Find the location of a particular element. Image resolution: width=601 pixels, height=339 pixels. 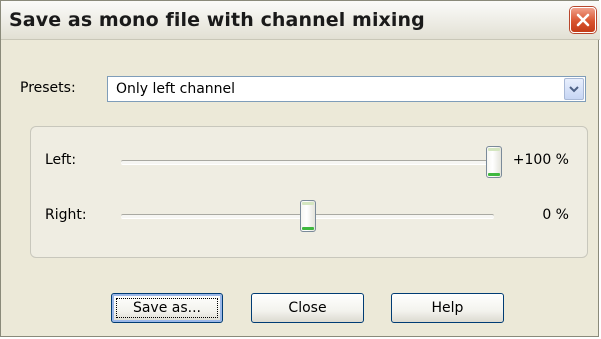

presets-dropdown: Only left channel is located at coordinates (346, 89).